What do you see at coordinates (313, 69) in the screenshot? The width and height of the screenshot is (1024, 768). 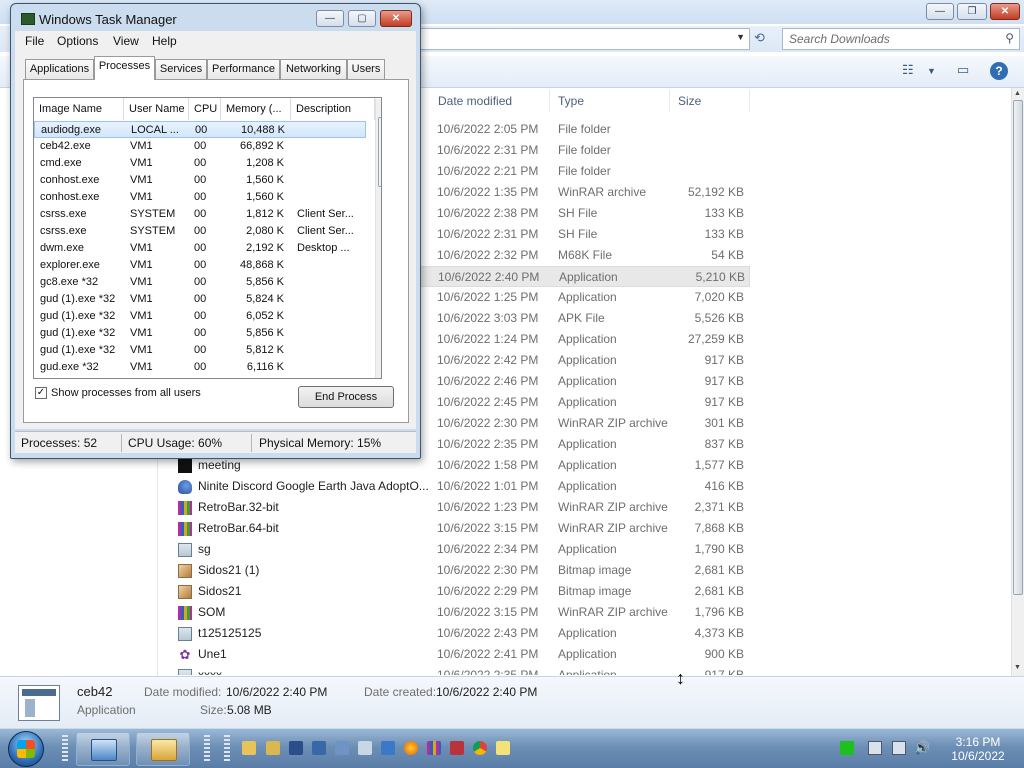 I see `tab-networking: Networking` at bounding box center [313, 69].